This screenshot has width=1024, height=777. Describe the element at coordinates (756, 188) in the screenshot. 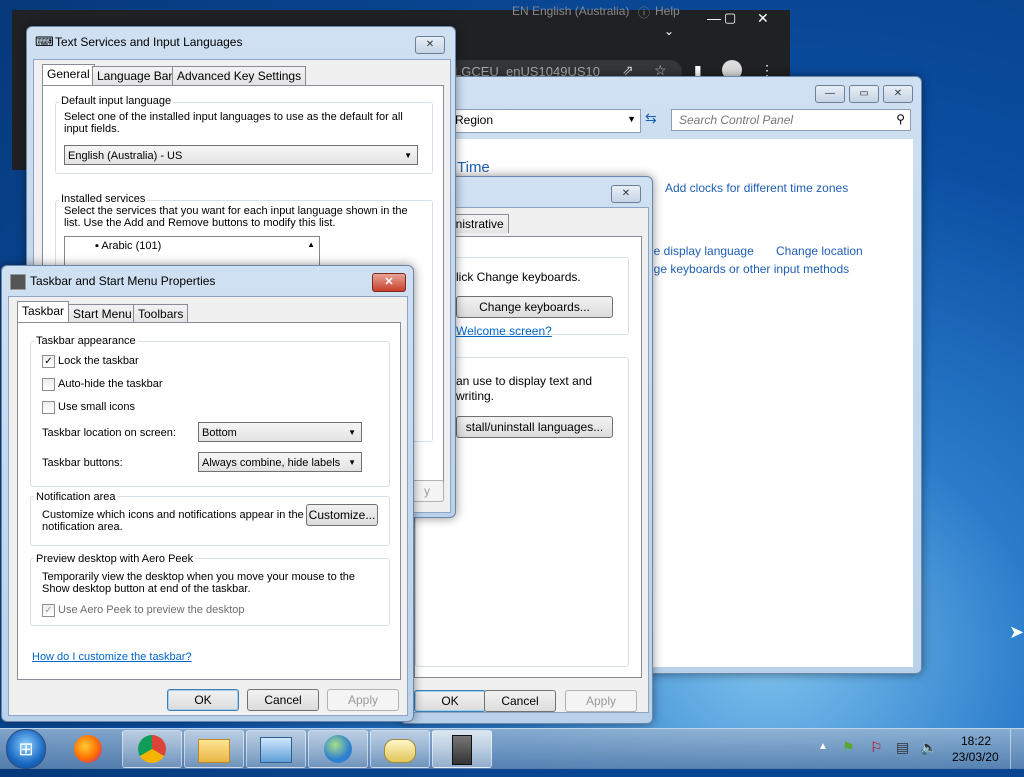

I see `add-clocks-link: Add clocks for different time zones` at that location.